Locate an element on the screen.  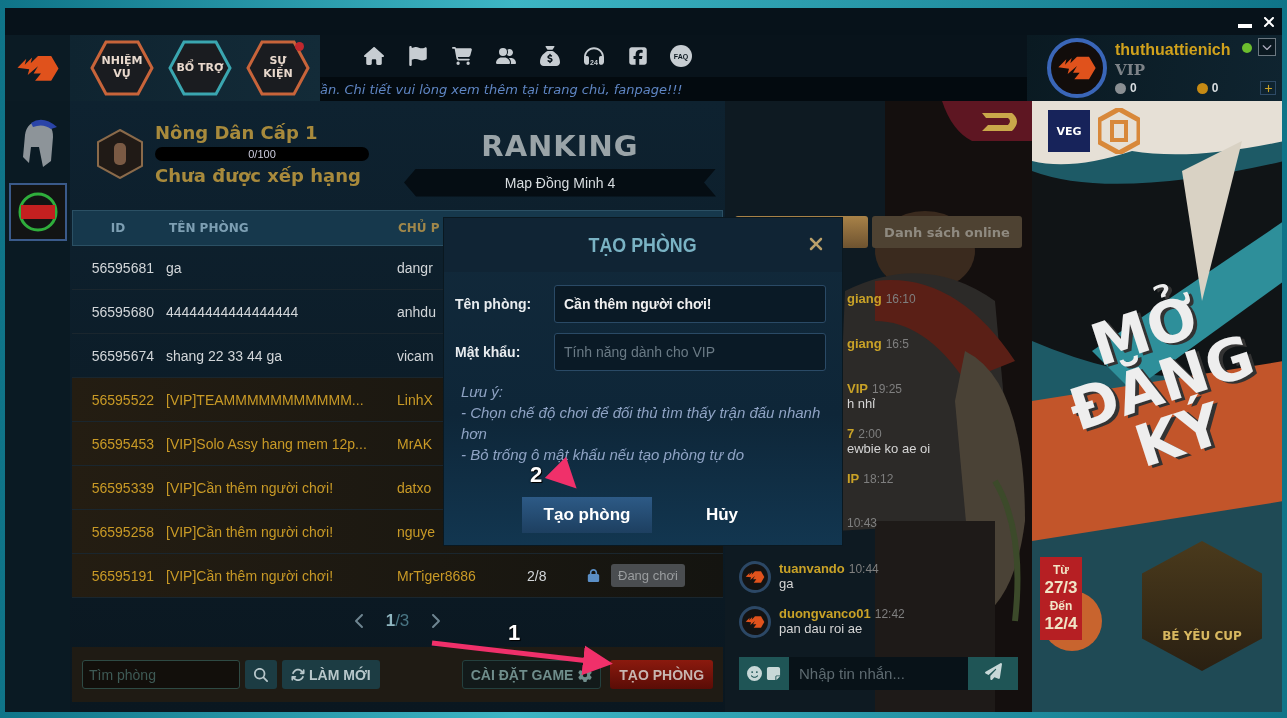
message-time: 19:25 is located at coordinates (886, 389).